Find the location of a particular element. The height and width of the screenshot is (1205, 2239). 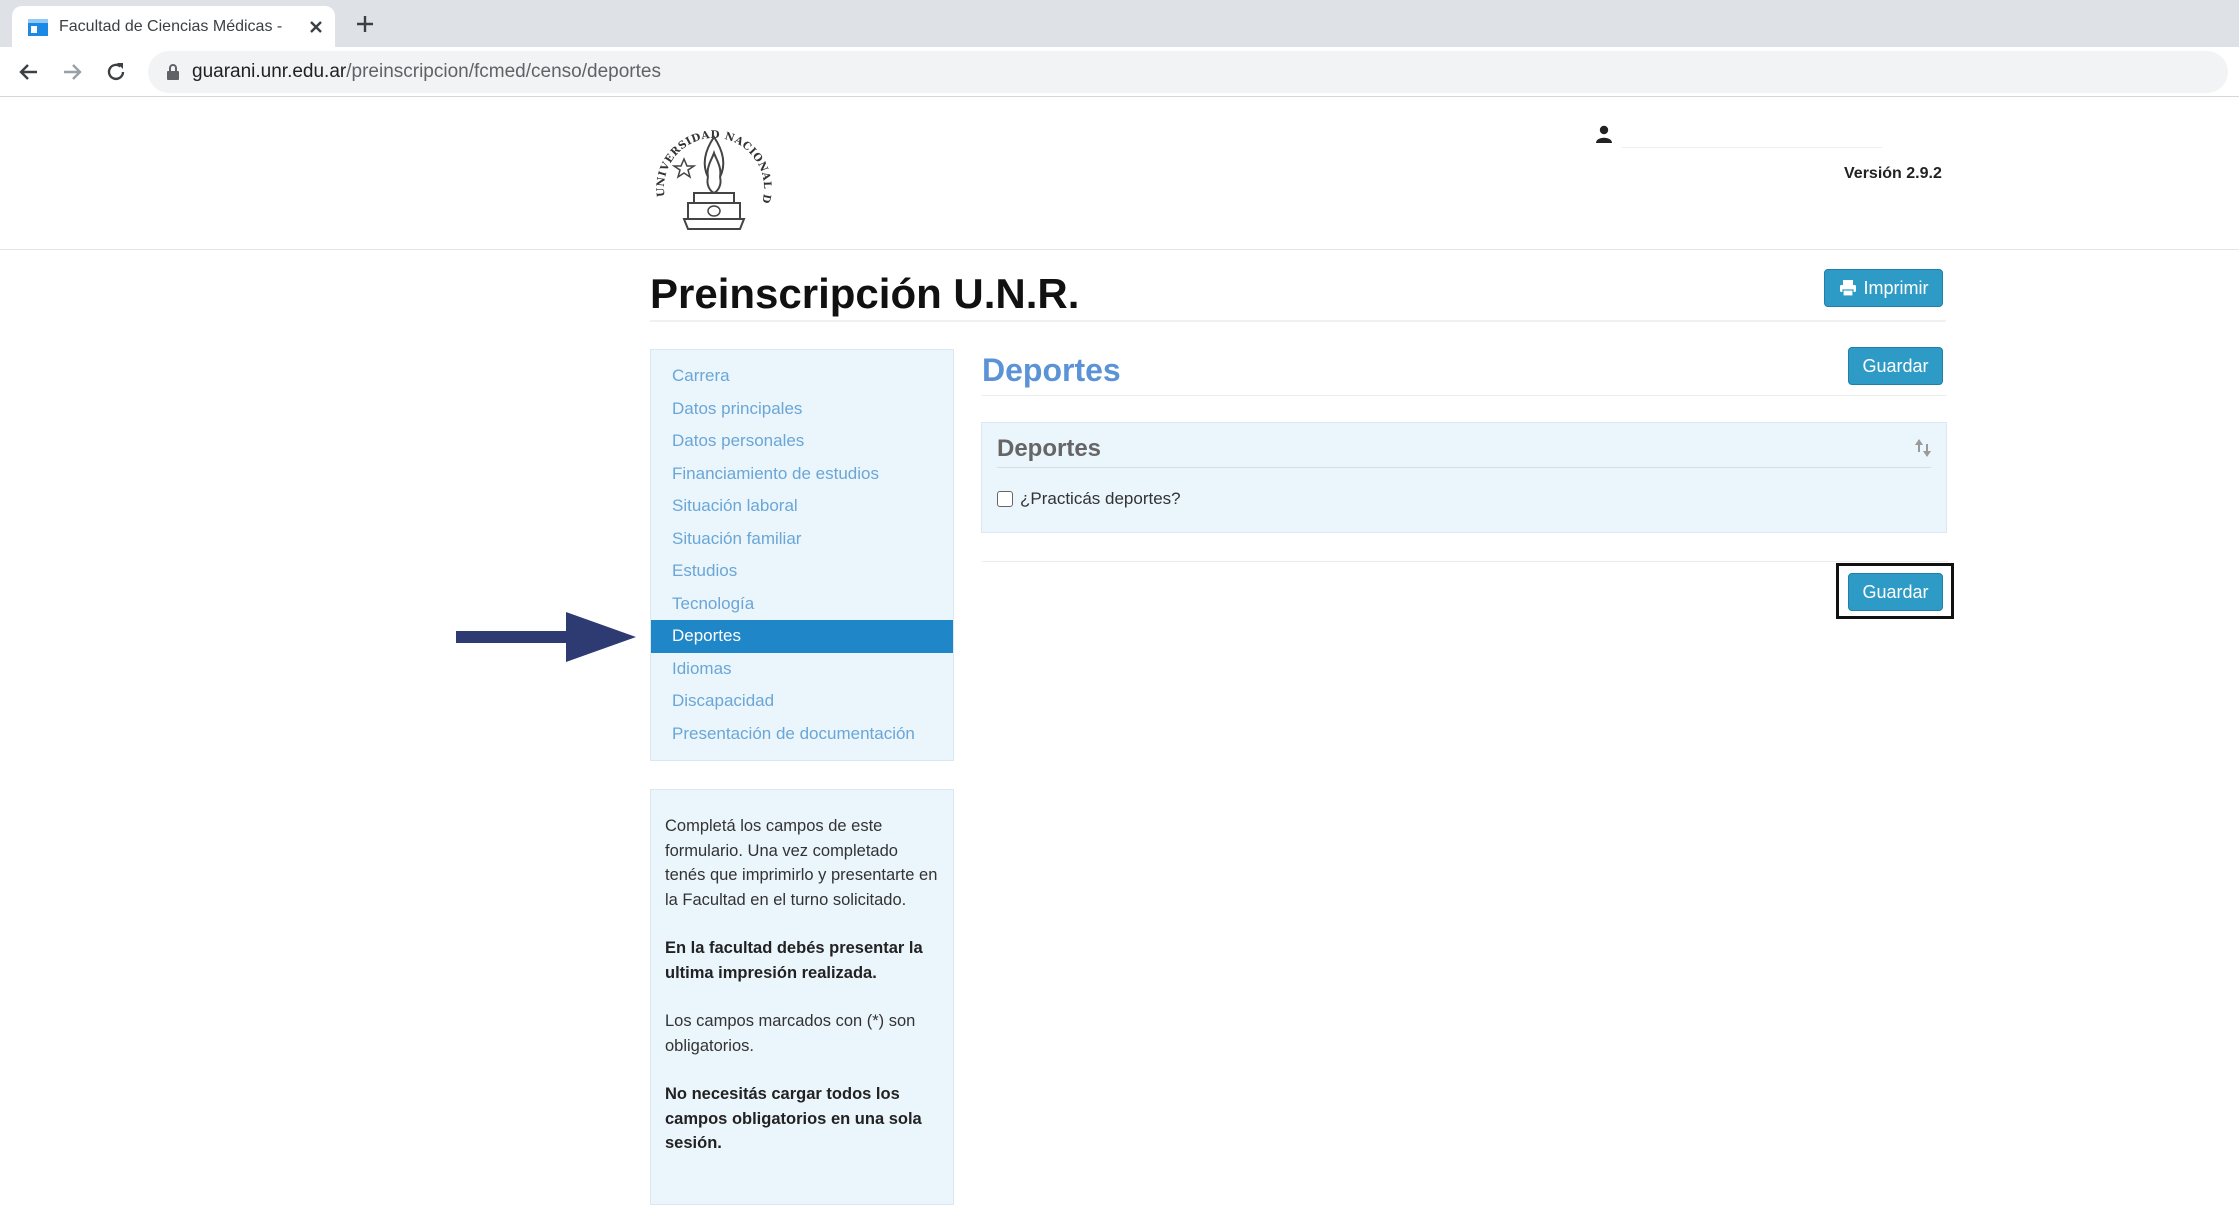

save-button-top: Guardar is located at coordinates (1895, 366).